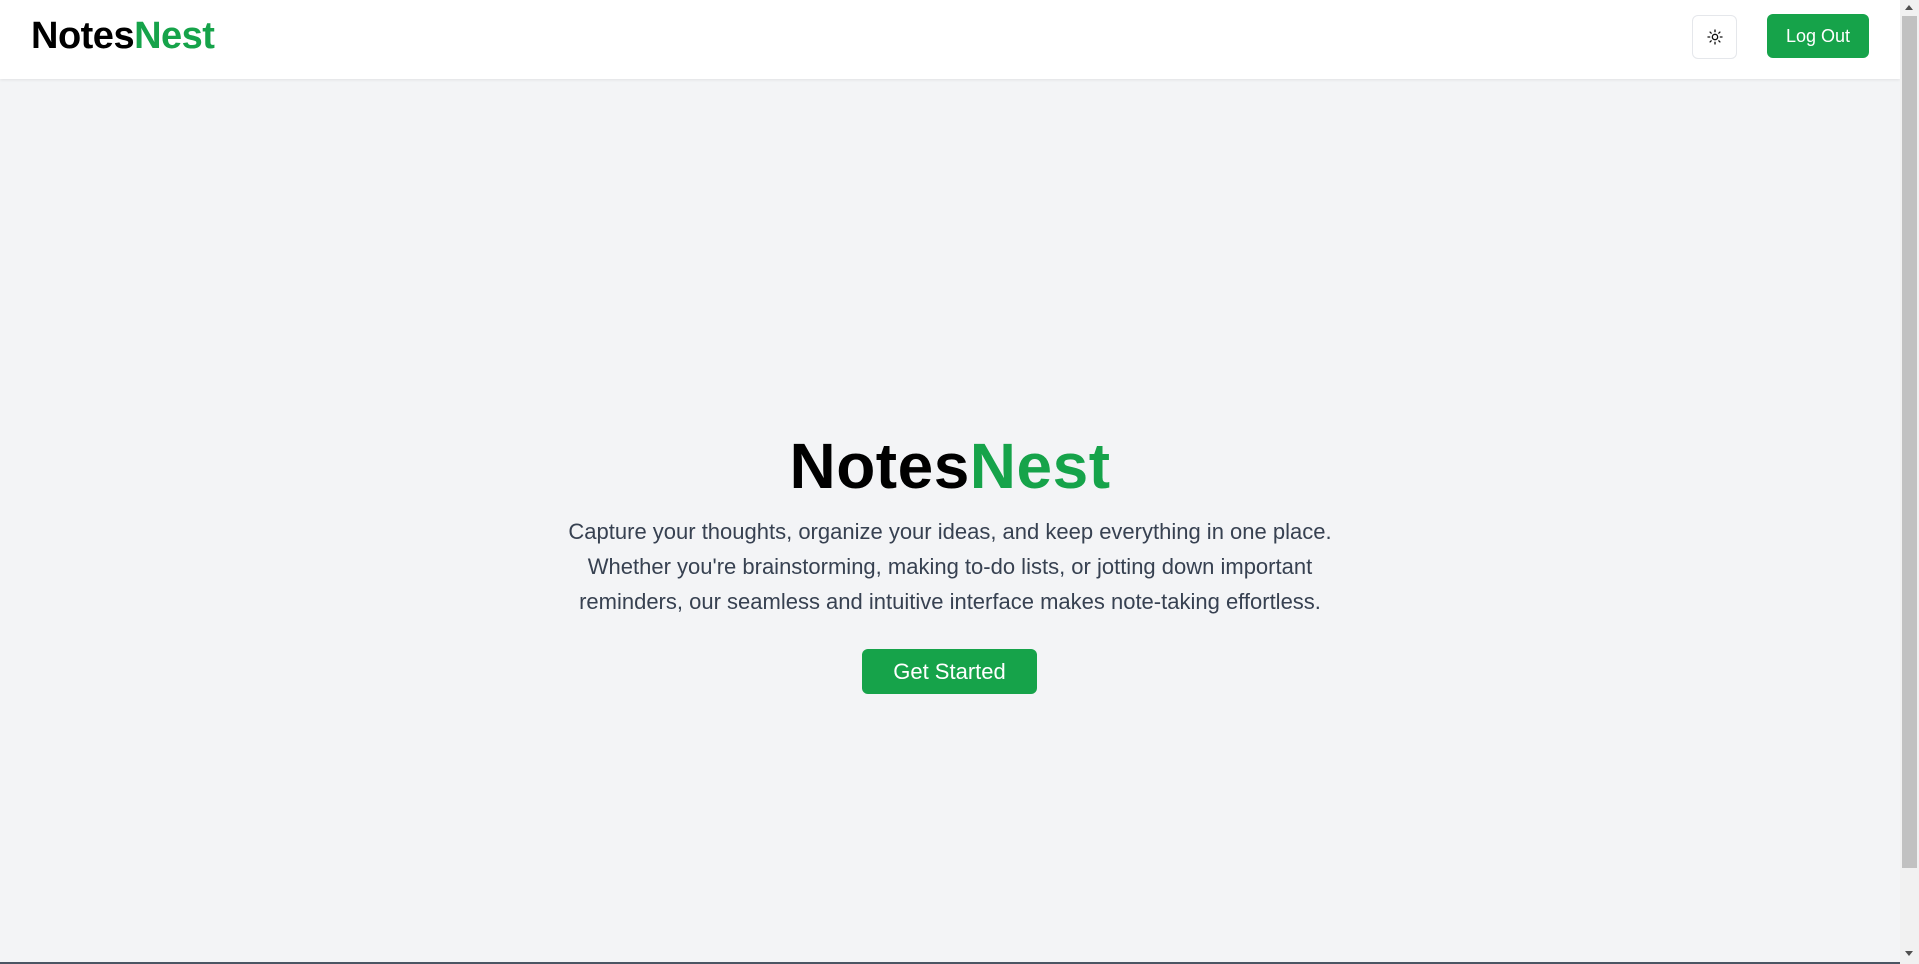 This screenshot has height=964, width=1919. What do you see at coordinates (1909, 953) in the screenshot?
I see `scroll-down-arrow-icon` at bounding box center [1909, 953].